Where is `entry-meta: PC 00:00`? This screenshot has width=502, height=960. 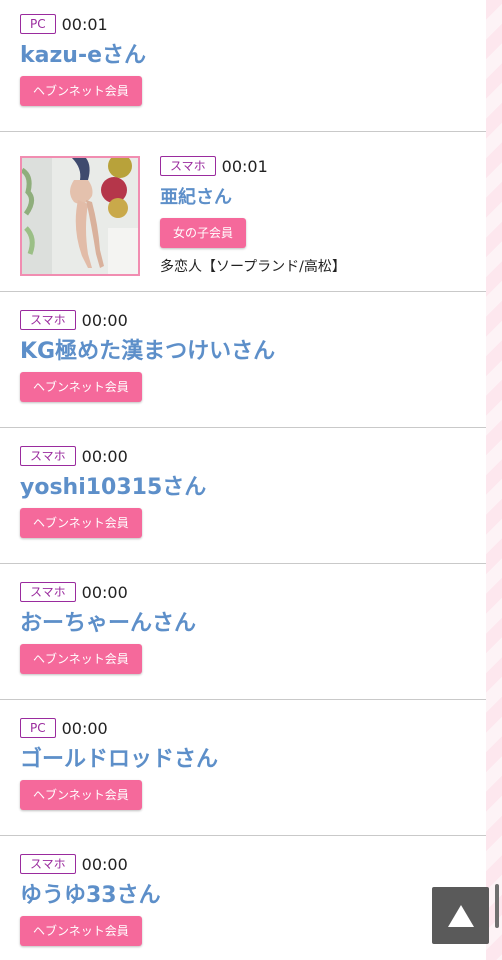 entry-meta: PC 00:00 is located at coordinates (243, 728).